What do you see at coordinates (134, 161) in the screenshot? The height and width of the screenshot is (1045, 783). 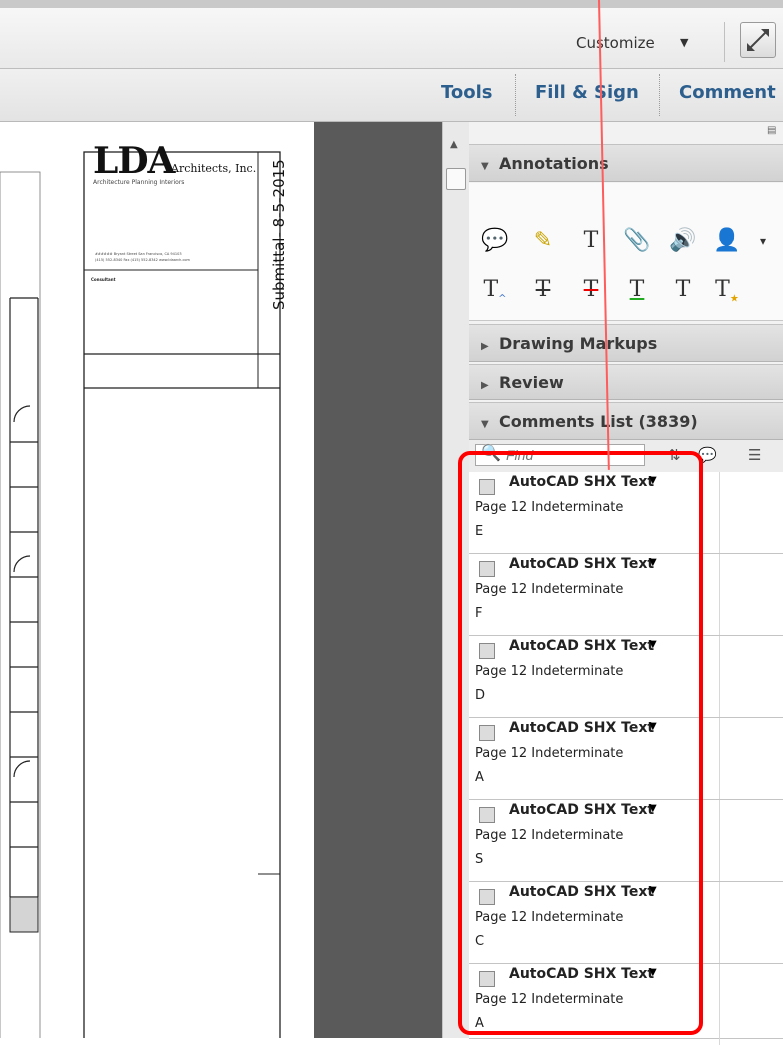 I see `firm-logo-name: LDA` at bounding box center [134, 161].